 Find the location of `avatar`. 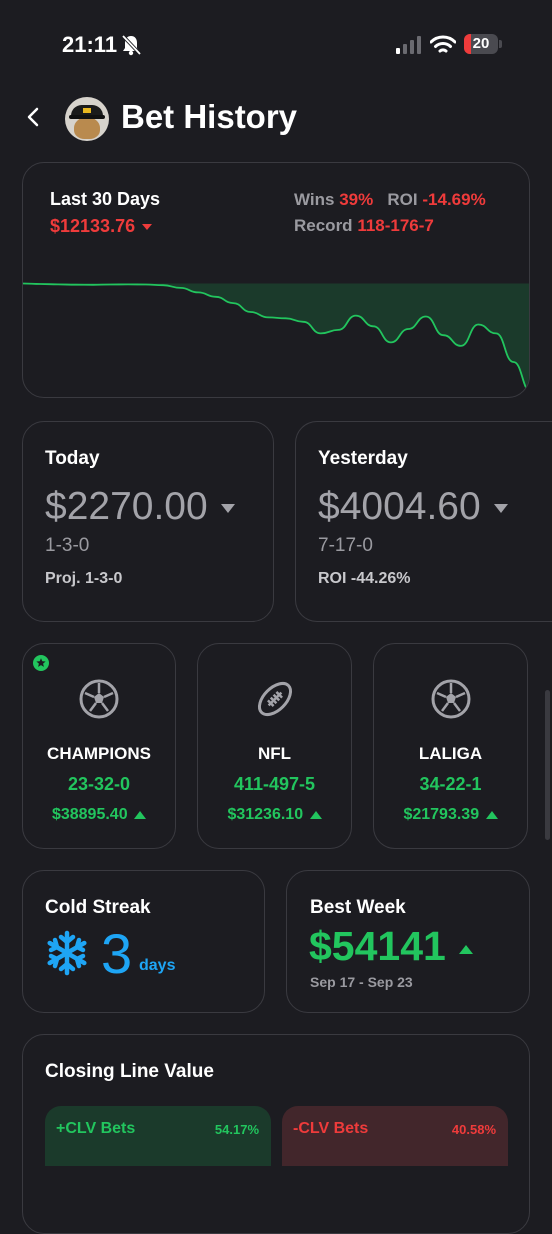

avatar is located at coordinates (87, 119).